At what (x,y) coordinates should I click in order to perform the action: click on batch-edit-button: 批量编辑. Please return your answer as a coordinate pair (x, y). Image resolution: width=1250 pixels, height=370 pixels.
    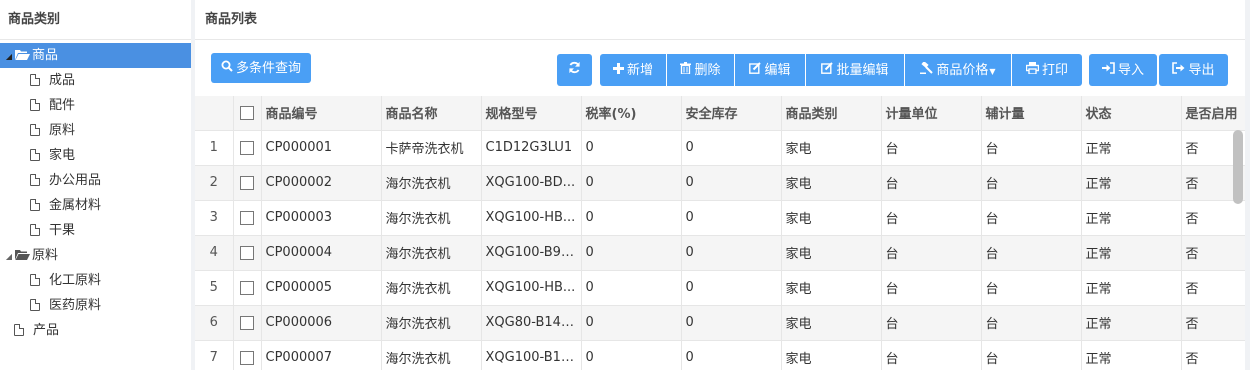
    Looking at the image, I should click on (855, 70).